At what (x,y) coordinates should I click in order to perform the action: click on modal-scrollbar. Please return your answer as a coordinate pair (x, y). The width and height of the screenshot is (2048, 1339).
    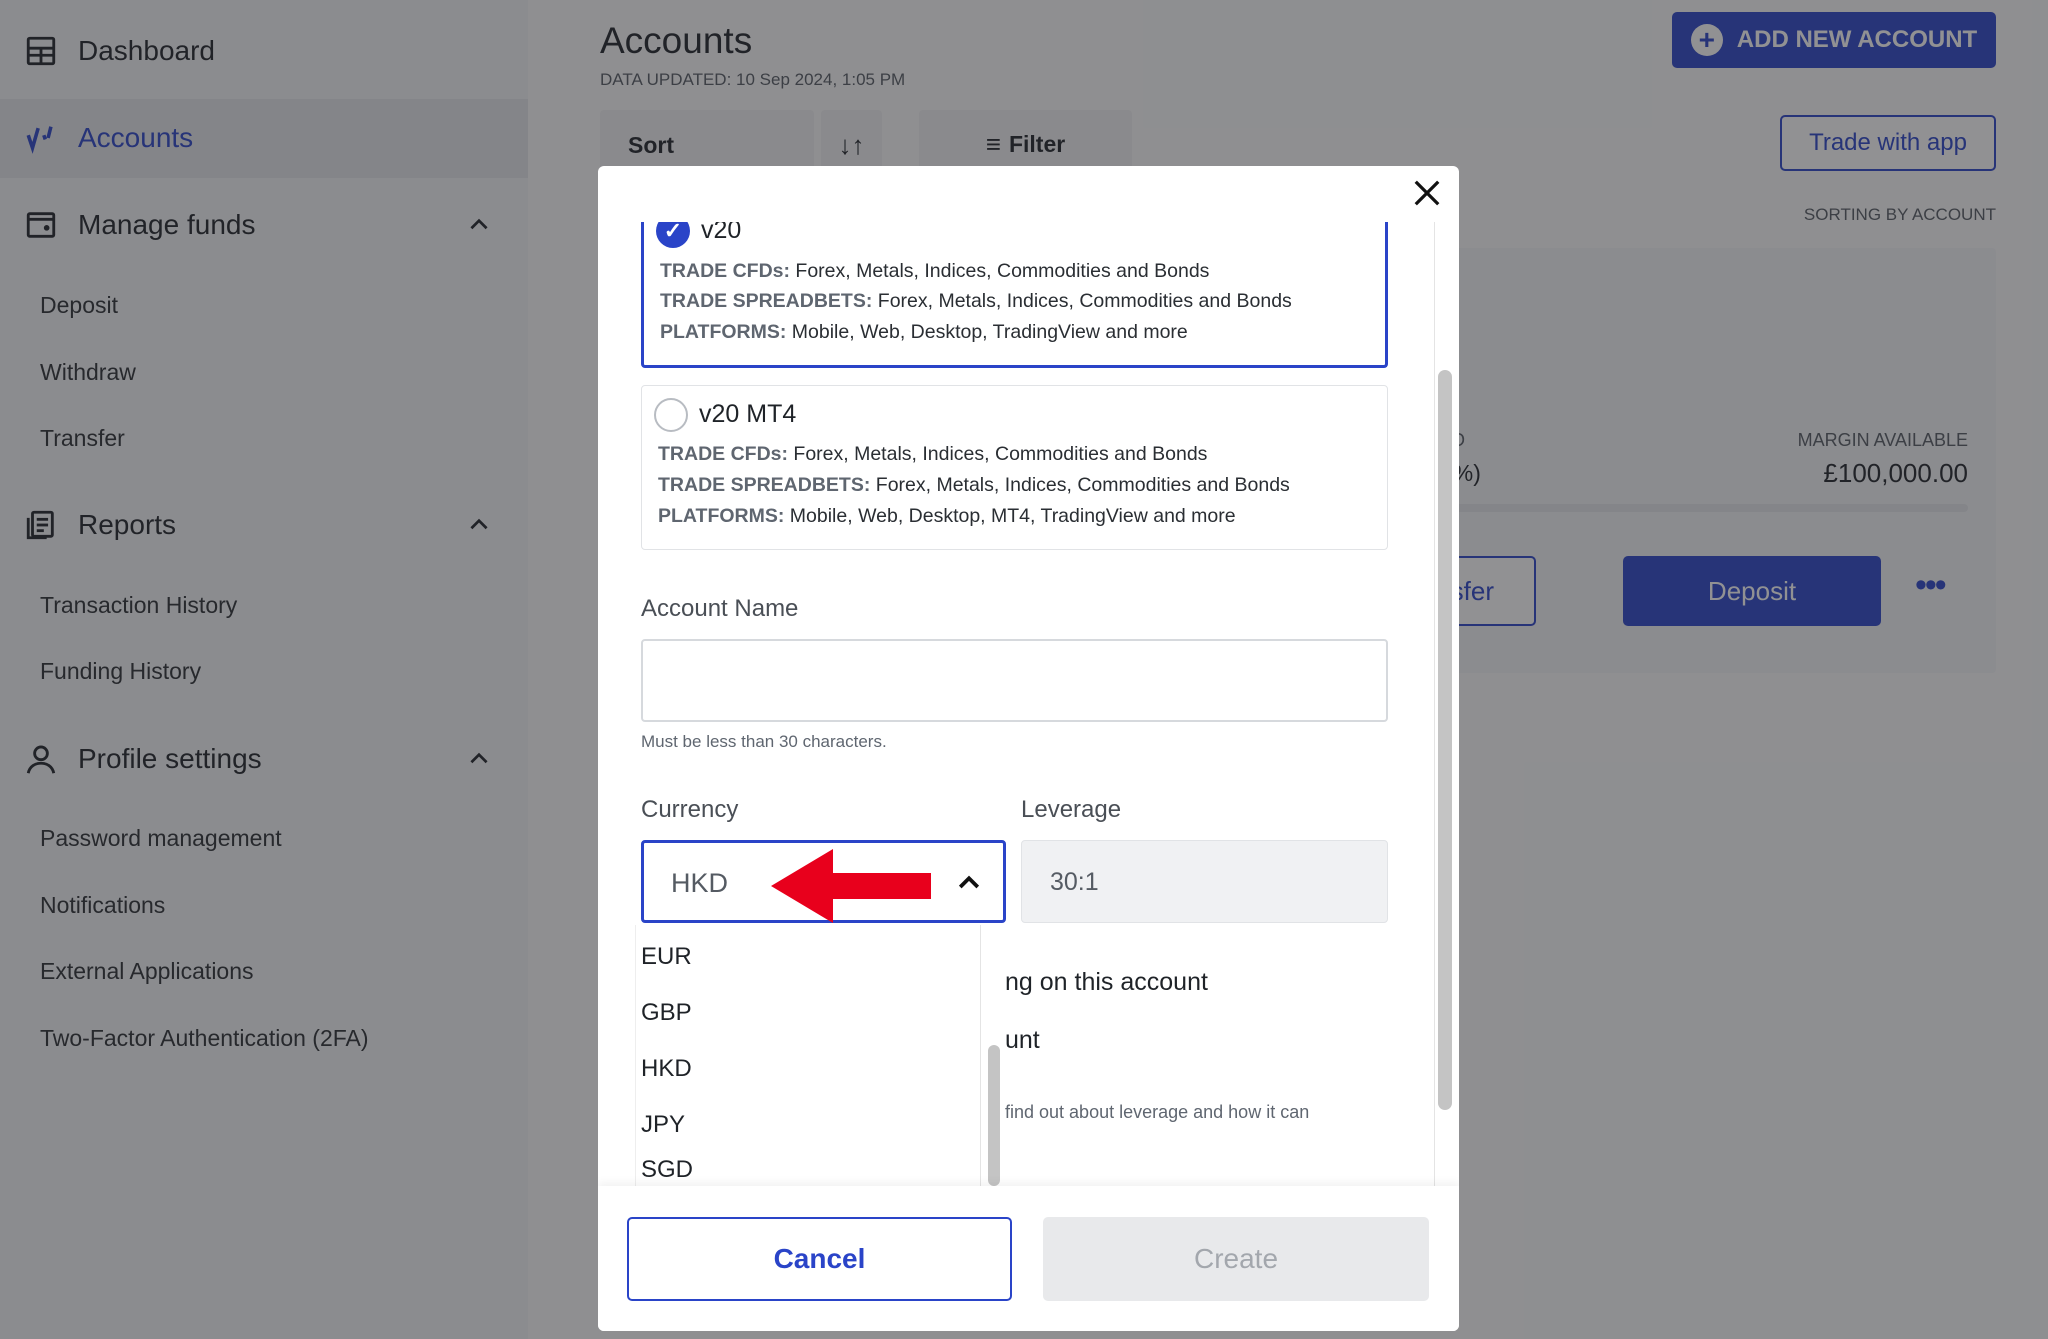
    Looking at the image, I should click on (1445, 740).